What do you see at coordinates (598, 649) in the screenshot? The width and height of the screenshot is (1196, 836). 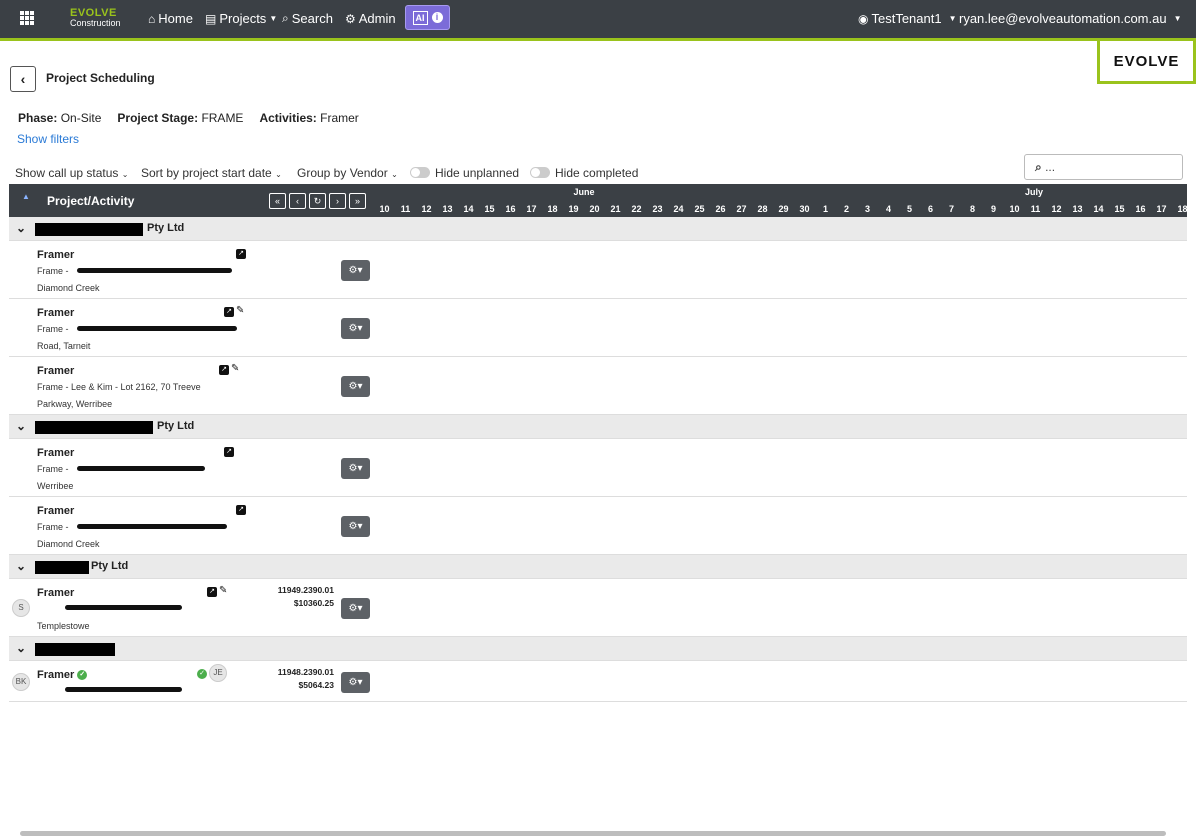 I see `vendor-group: ⌄` at bounding box center [598, 649].